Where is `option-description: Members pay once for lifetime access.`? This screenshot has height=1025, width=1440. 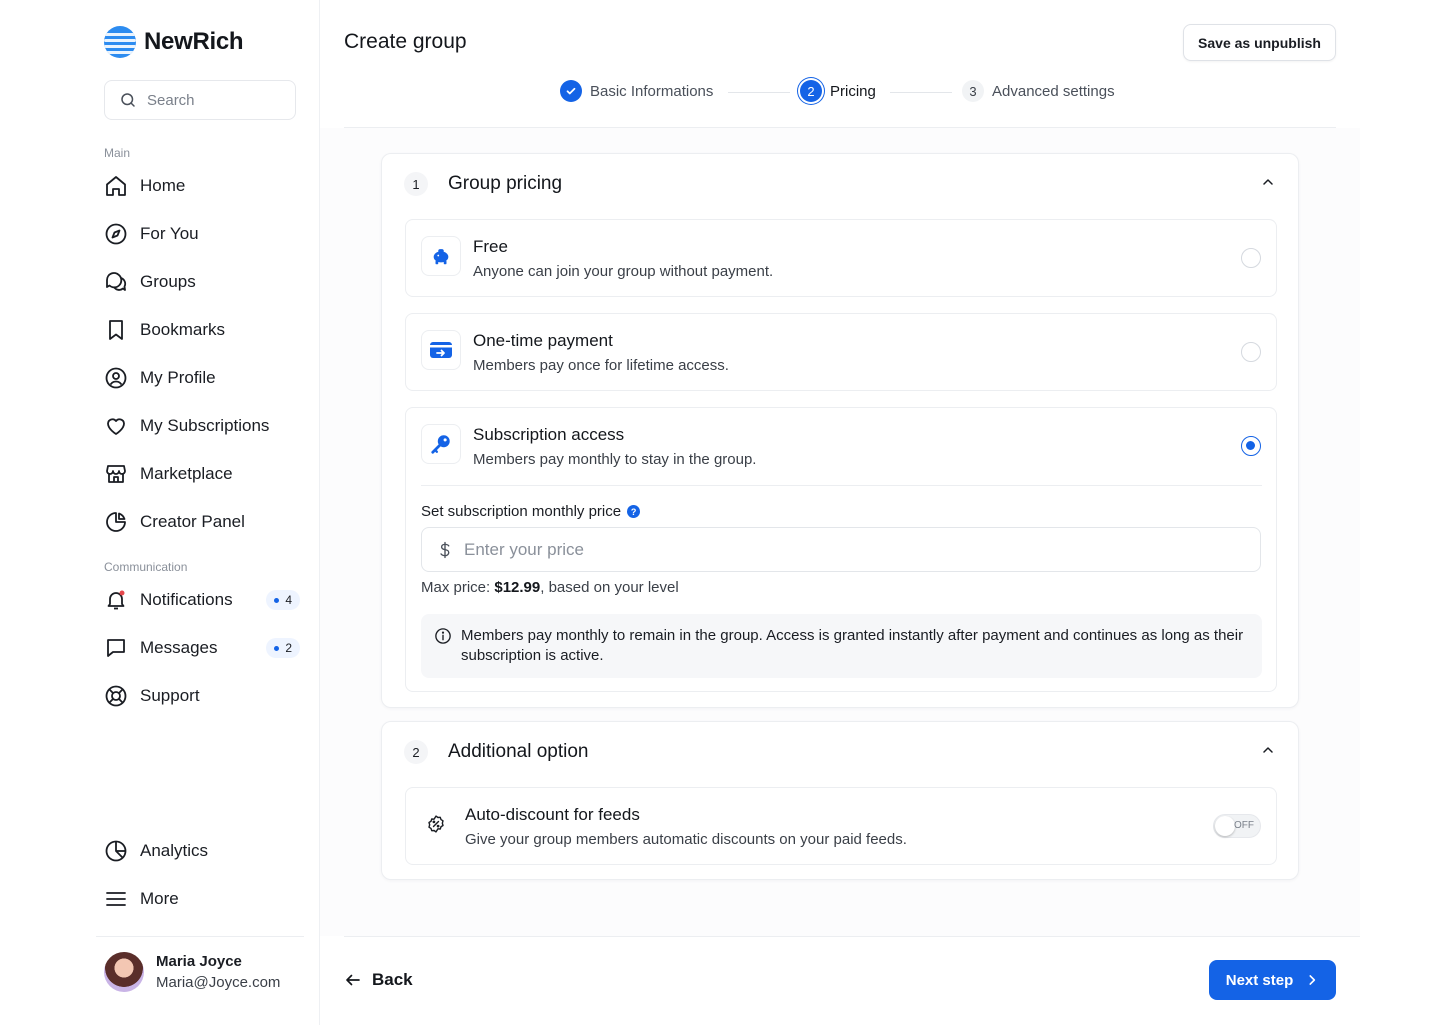 option-description: Members pay once for lifetime access. is located at coordinates (601, 365).